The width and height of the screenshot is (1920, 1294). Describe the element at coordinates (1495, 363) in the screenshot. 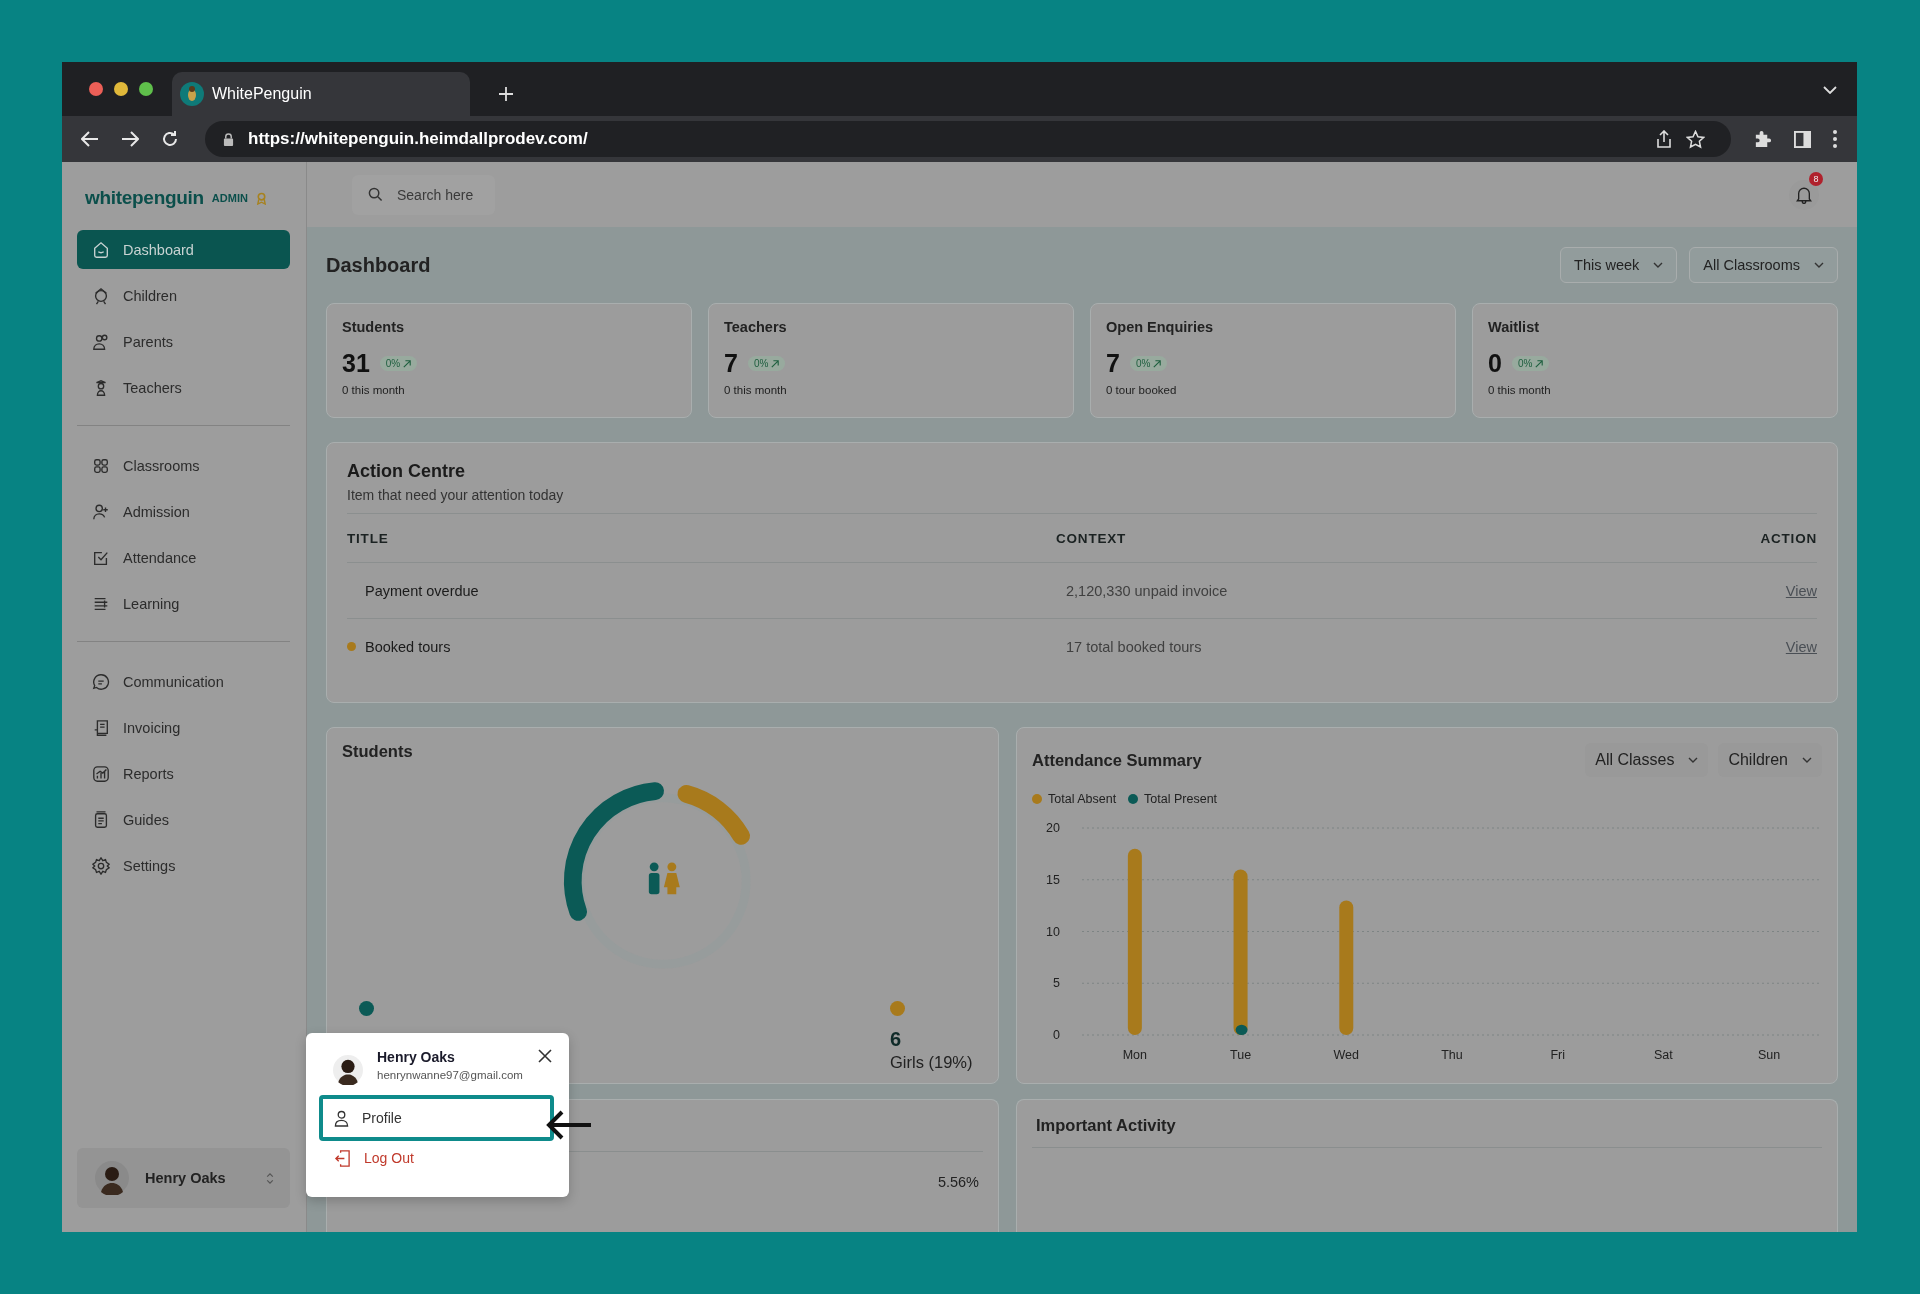

I see `stat-value: 0` at that location.